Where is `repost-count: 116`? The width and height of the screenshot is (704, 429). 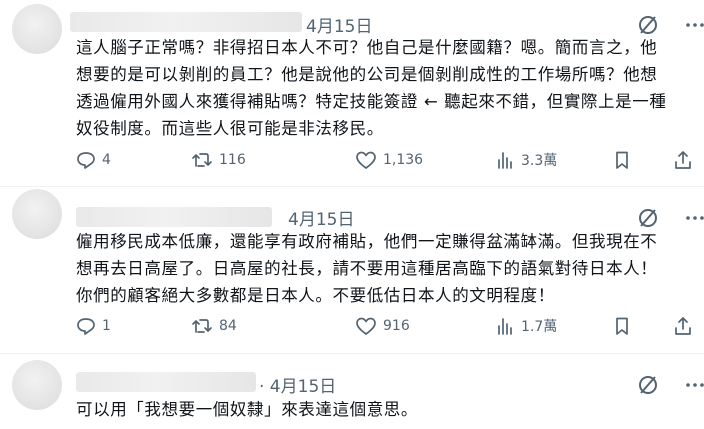
repost-count: 116 is located at coordinates (232, 160).